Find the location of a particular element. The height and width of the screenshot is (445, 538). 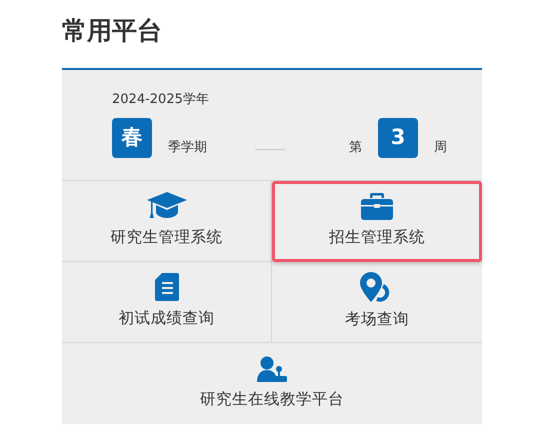

document-icon is located at coordinates (166, 287).